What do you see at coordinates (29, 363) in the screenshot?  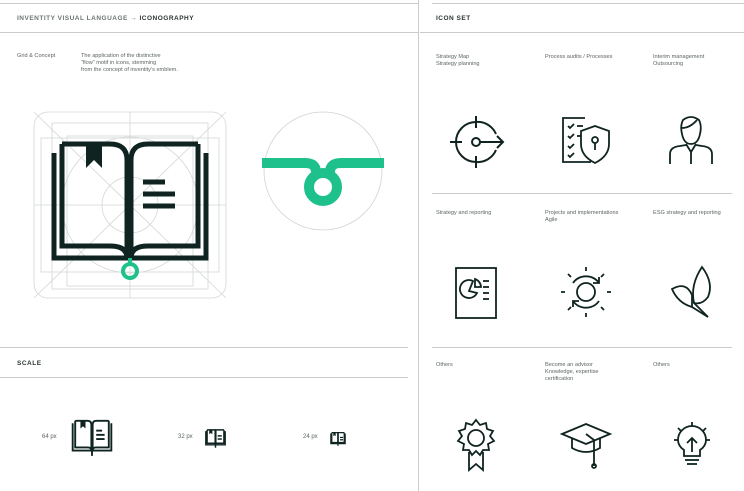 I see `scale-title: SCALE` at bounding box center [29, 363].